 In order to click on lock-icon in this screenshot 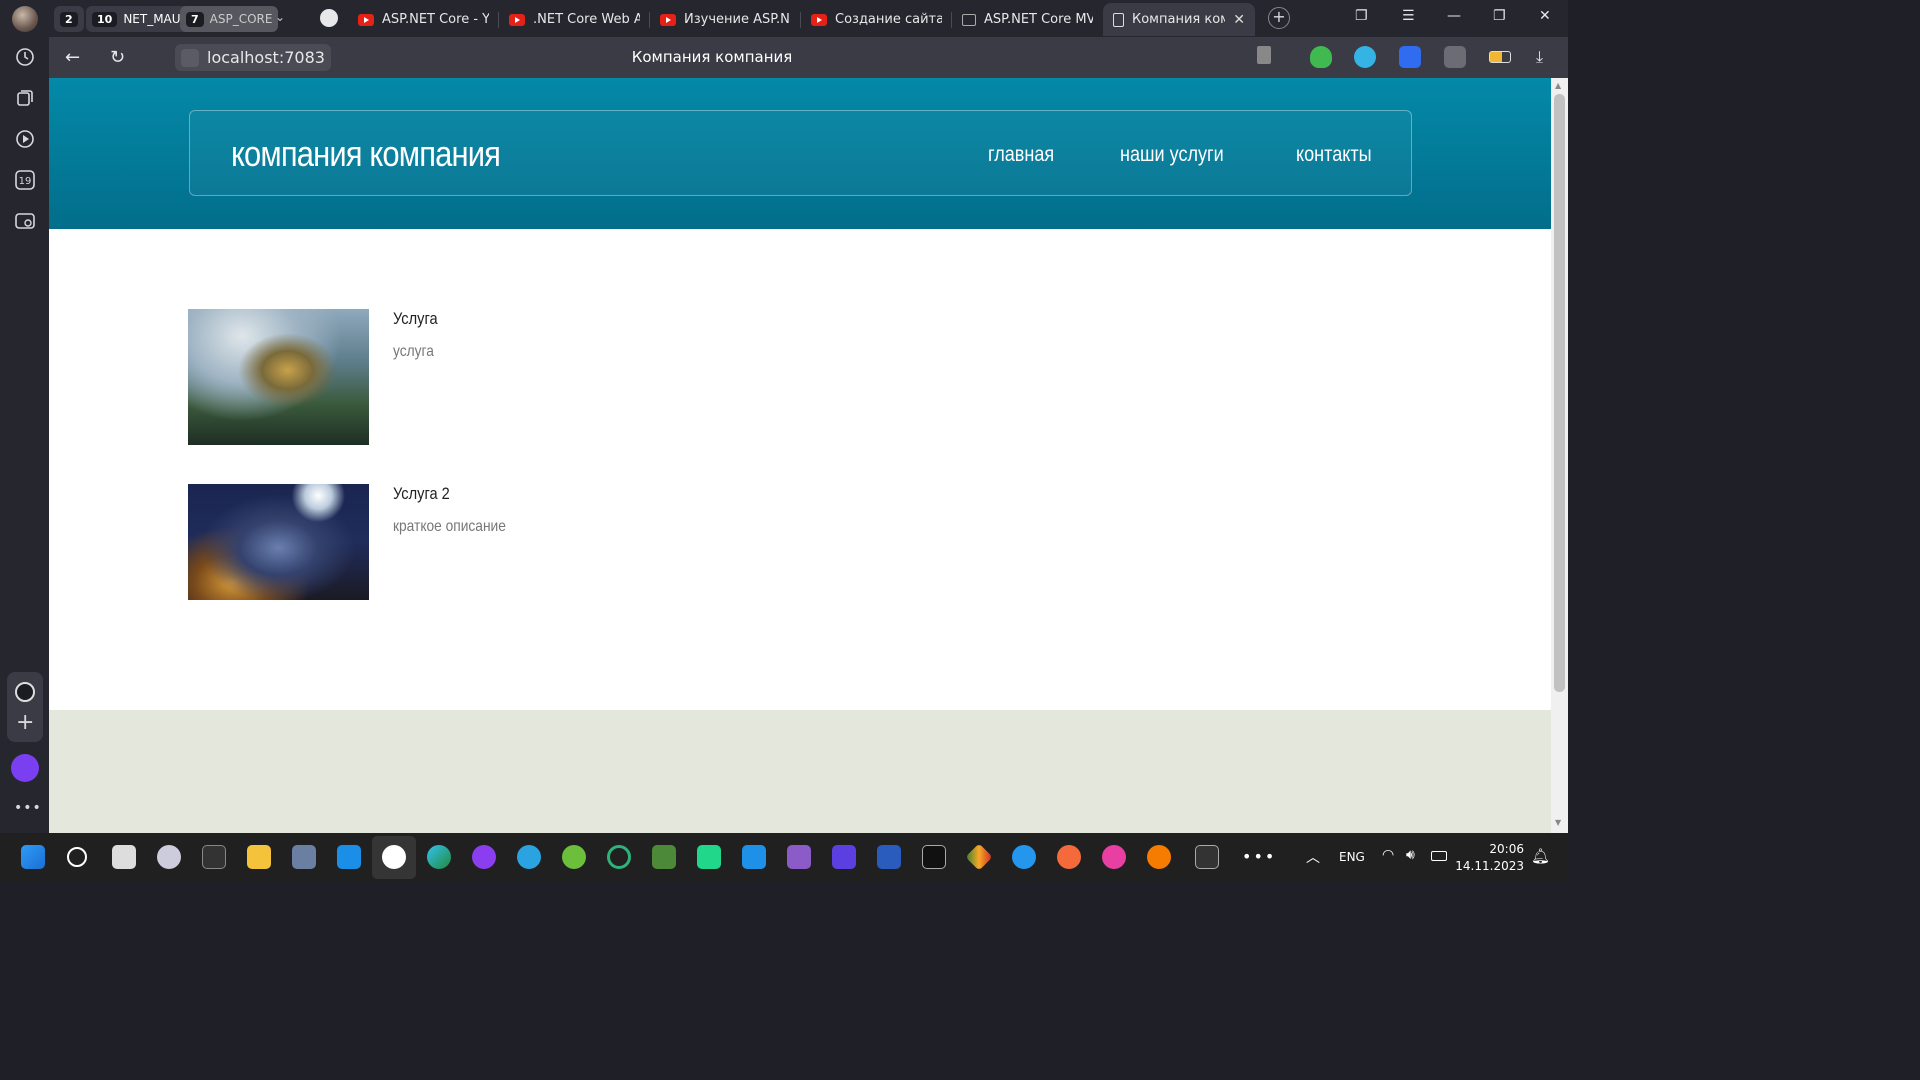, I will do `click(190, 57)`.